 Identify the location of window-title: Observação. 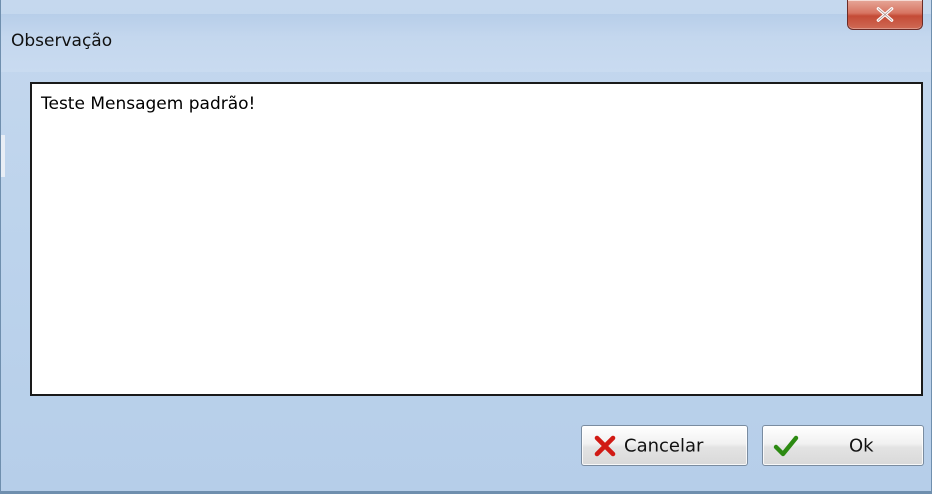
(62, 41).